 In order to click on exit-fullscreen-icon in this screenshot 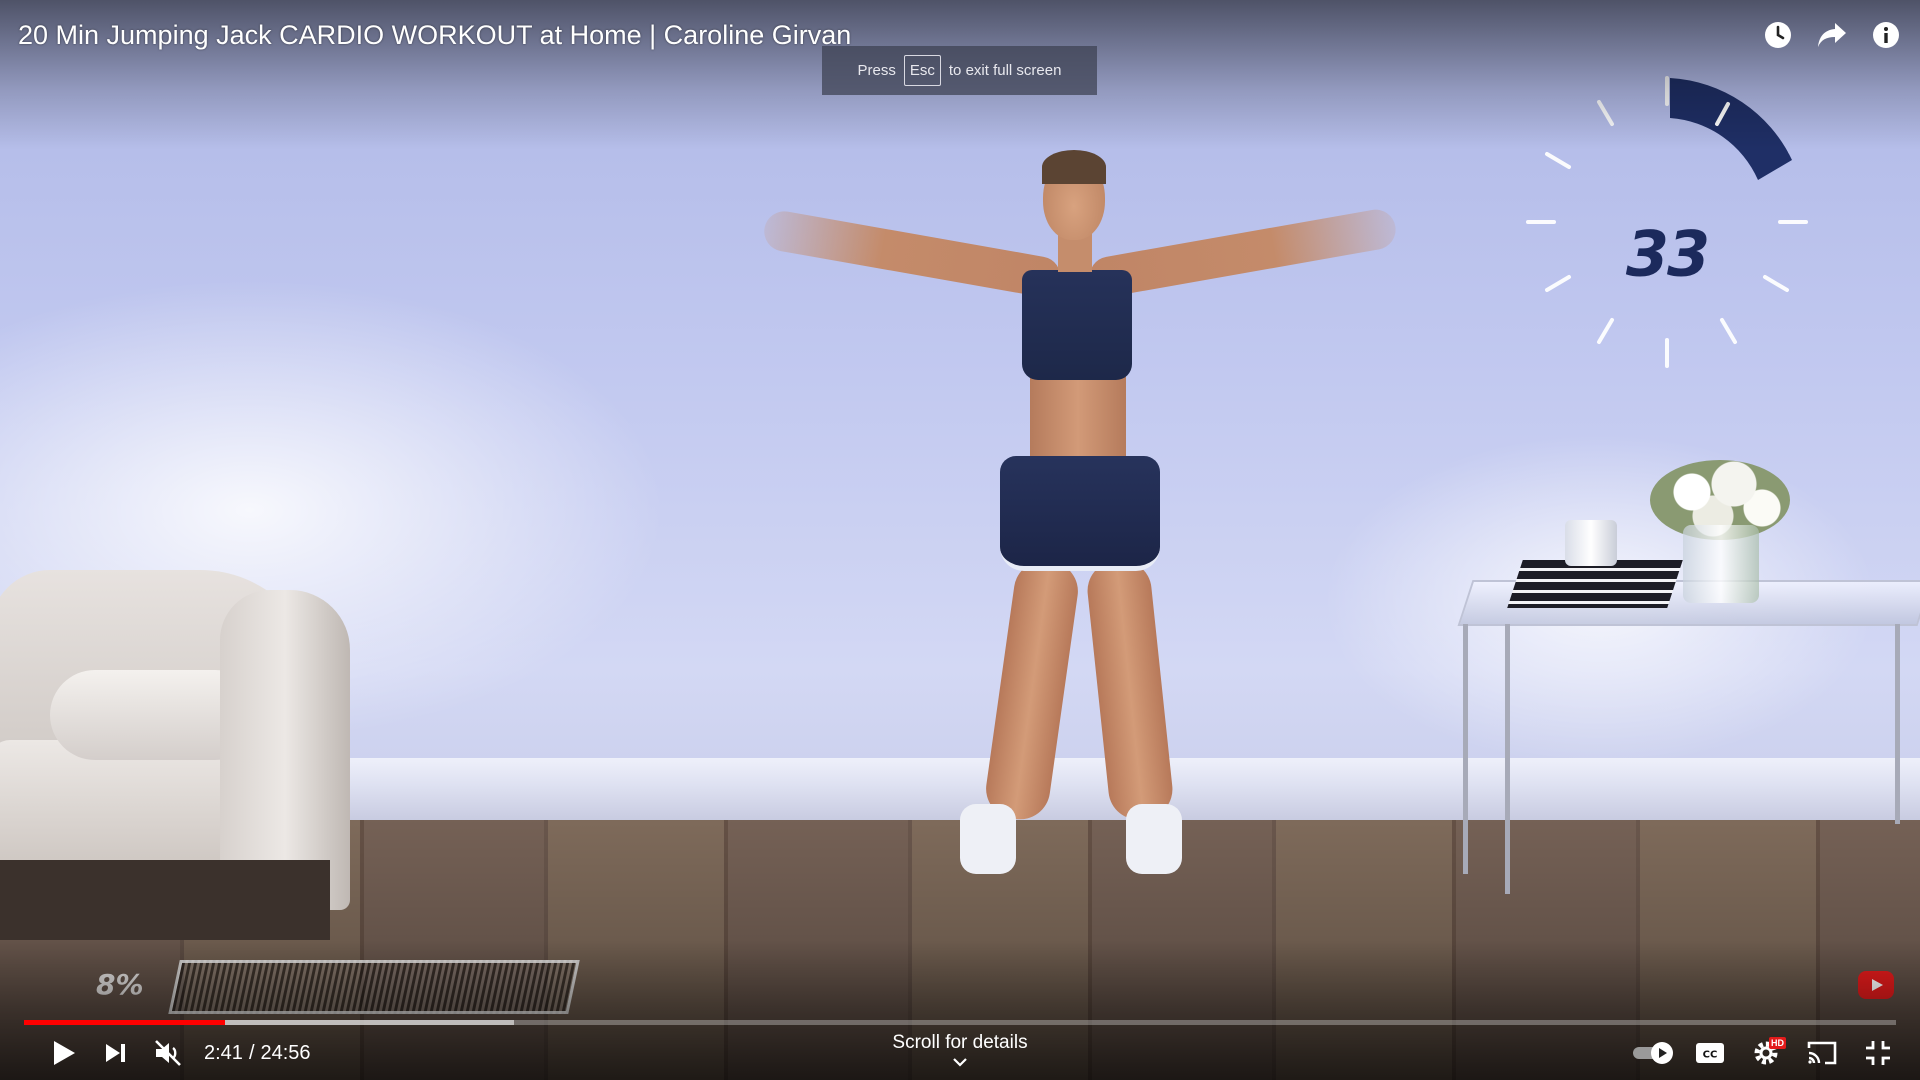, I will do `click(1878, 1053)`.